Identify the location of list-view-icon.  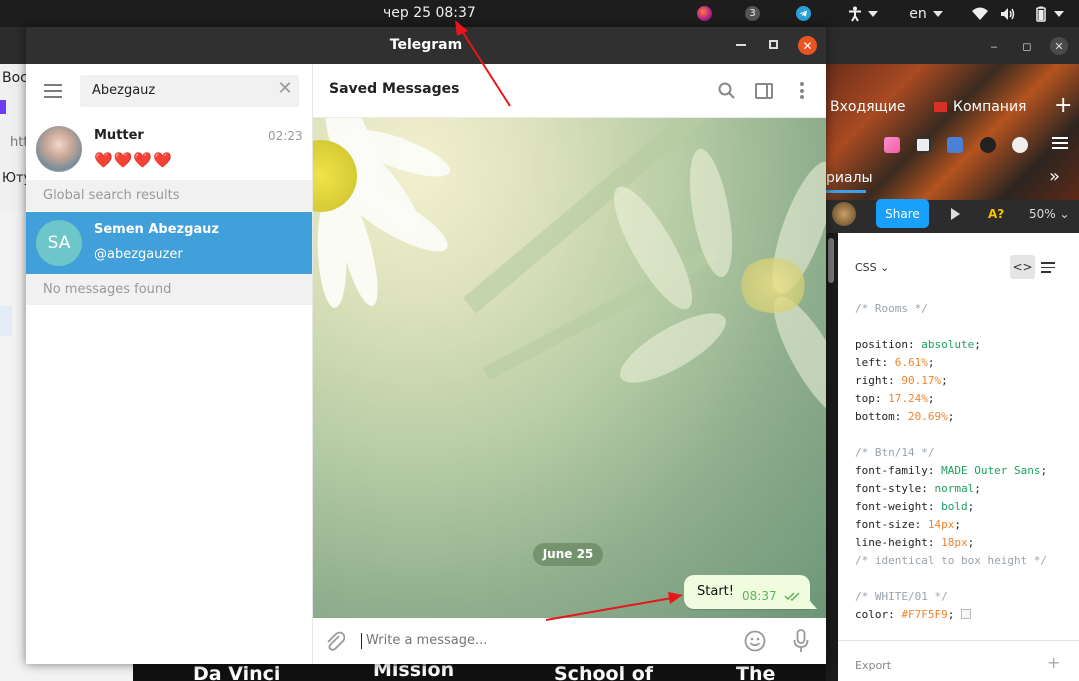
(1048, 268).